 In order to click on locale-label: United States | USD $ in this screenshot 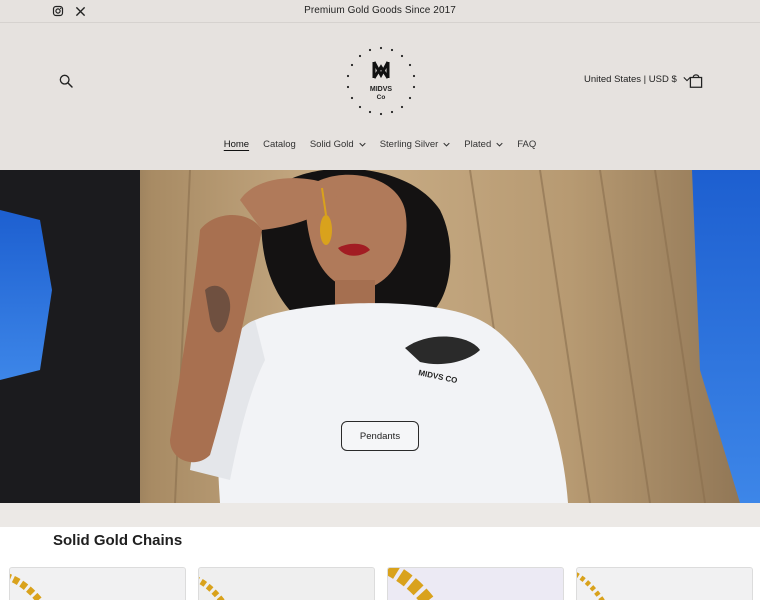, I will do `click(630, 79)`.